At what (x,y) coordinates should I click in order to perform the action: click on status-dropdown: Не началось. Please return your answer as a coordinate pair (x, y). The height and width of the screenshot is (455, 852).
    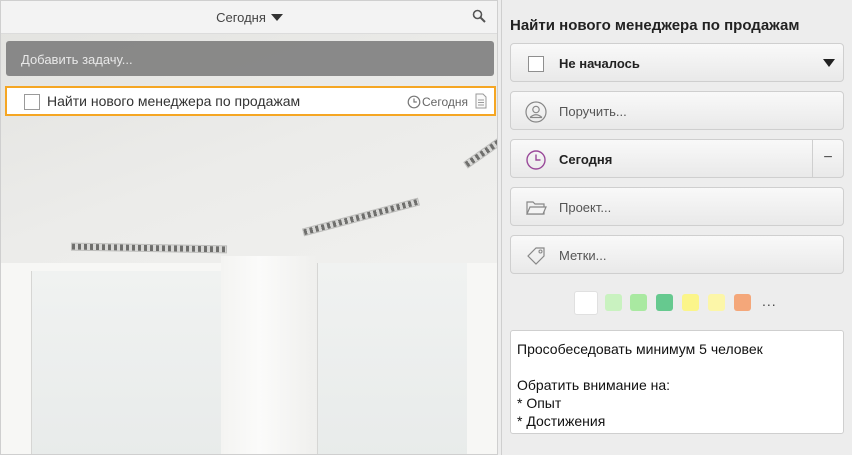
    Looking at the image, I should click on (677, 62).